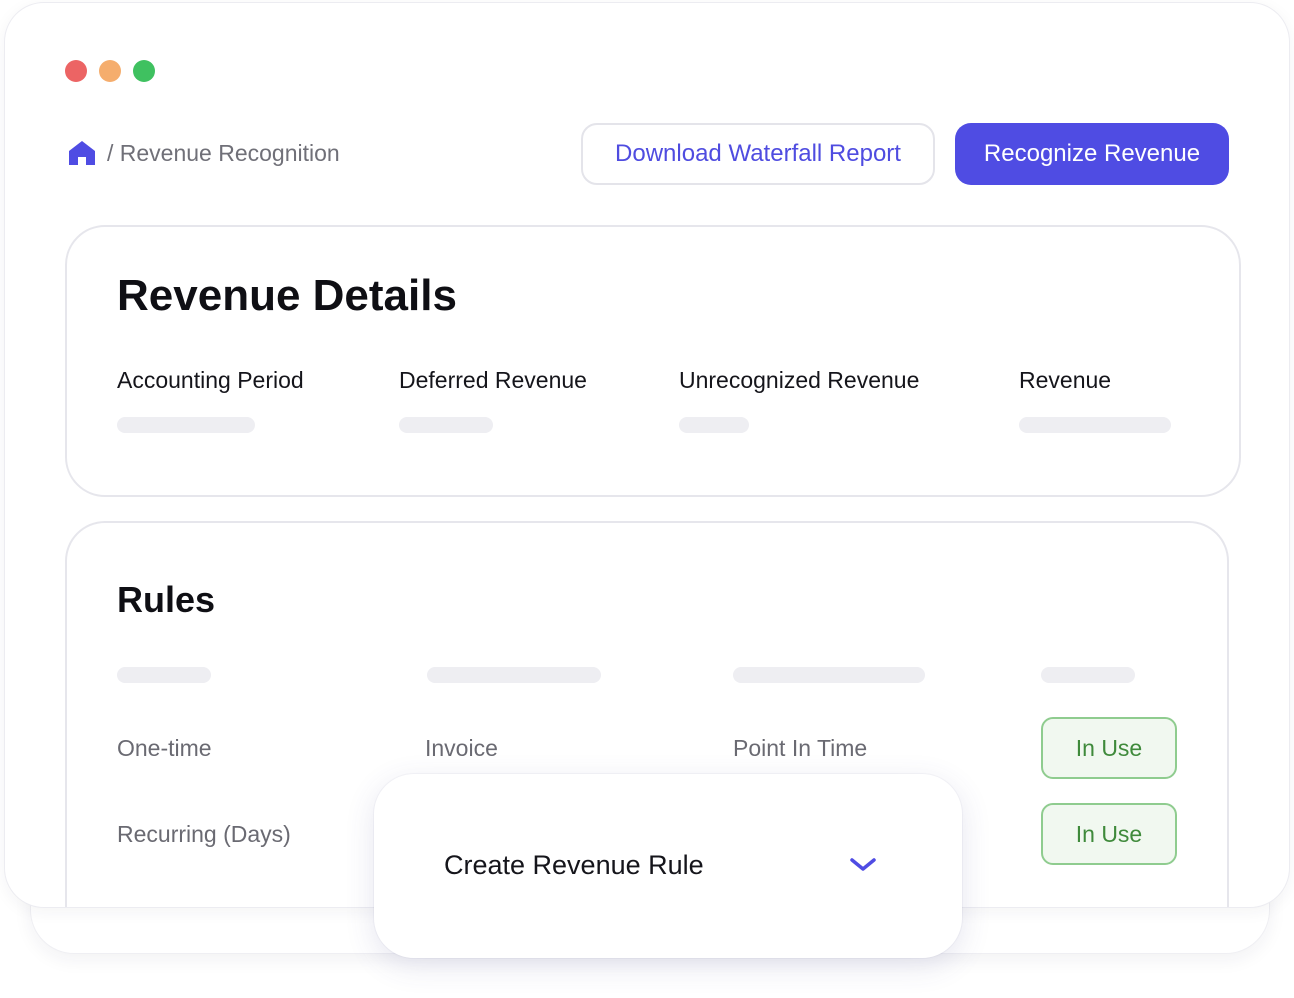  Describe the element at coordinates (446, 425) in the screenshot. I see `deferred-revenue-value-placeholder` at that location.